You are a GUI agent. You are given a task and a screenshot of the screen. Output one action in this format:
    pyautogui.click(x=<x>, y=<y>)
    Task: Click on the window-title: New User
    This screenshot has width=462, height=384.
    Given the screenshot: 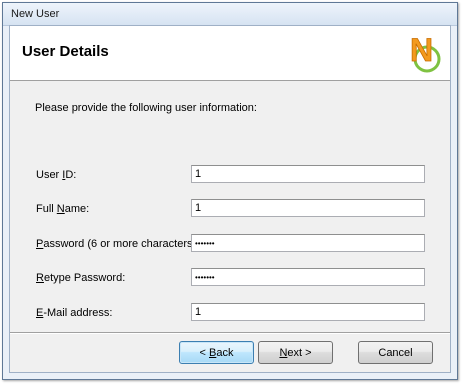 What is the action you would take?
    pyautogui.click(x=35, y=14)
    